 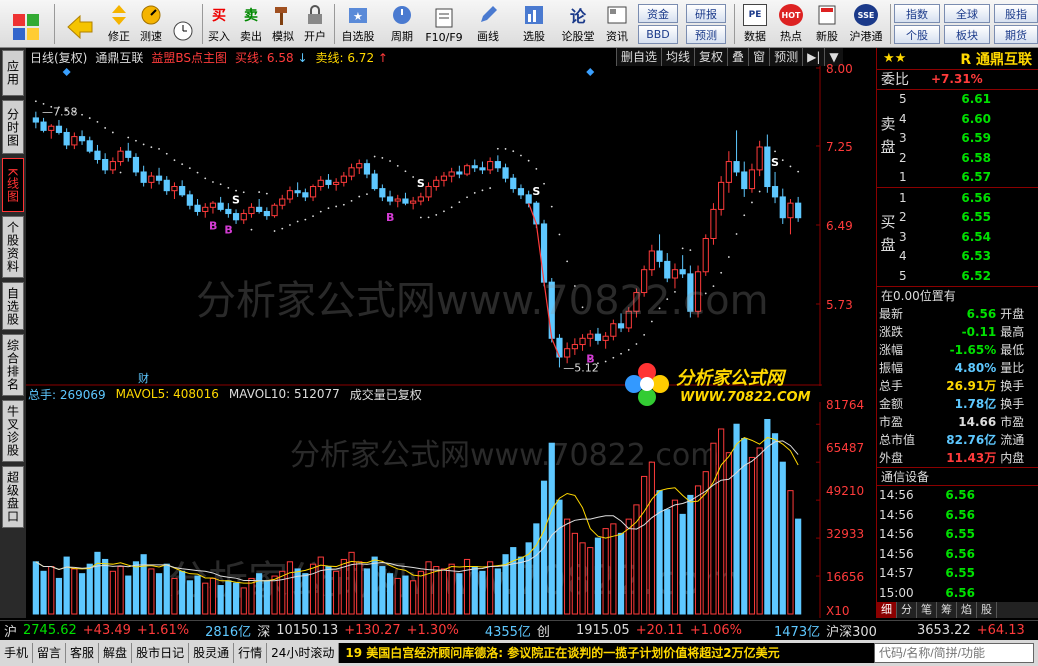 I want to click on diary-link: 股市日记, so click(x=161, y=653).